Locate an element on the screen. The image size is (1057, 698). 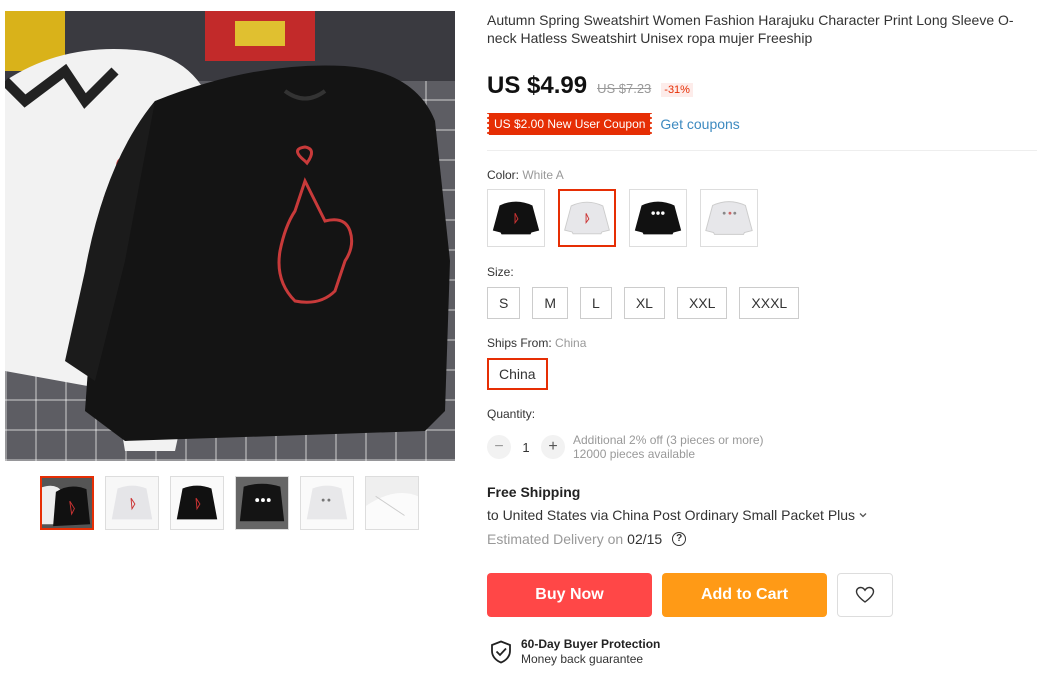
estimated-delivery-prefix: Estimated Delivery on is located at coordinates (555, 539).